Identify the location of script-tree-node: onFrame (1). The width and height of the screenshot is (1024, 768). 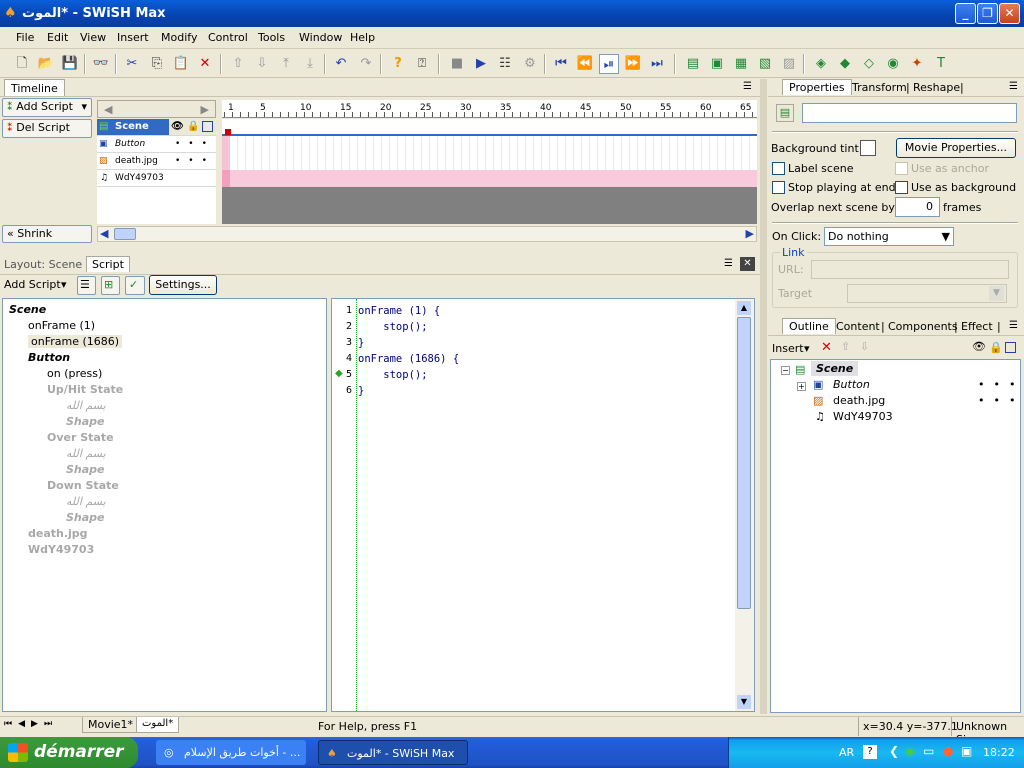
(61, 325).